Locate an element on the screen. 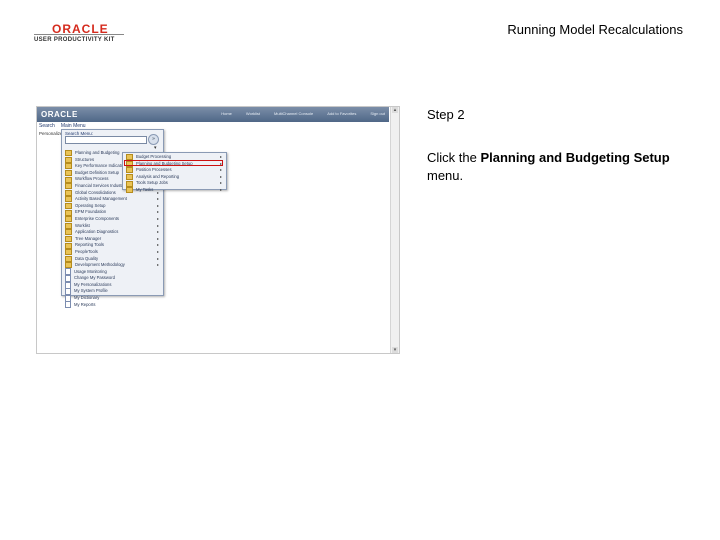 The width and height of the screenshot is (720, 540). main-menu-item: Activity Based Management ▸ is located at coordinates (113, 199).